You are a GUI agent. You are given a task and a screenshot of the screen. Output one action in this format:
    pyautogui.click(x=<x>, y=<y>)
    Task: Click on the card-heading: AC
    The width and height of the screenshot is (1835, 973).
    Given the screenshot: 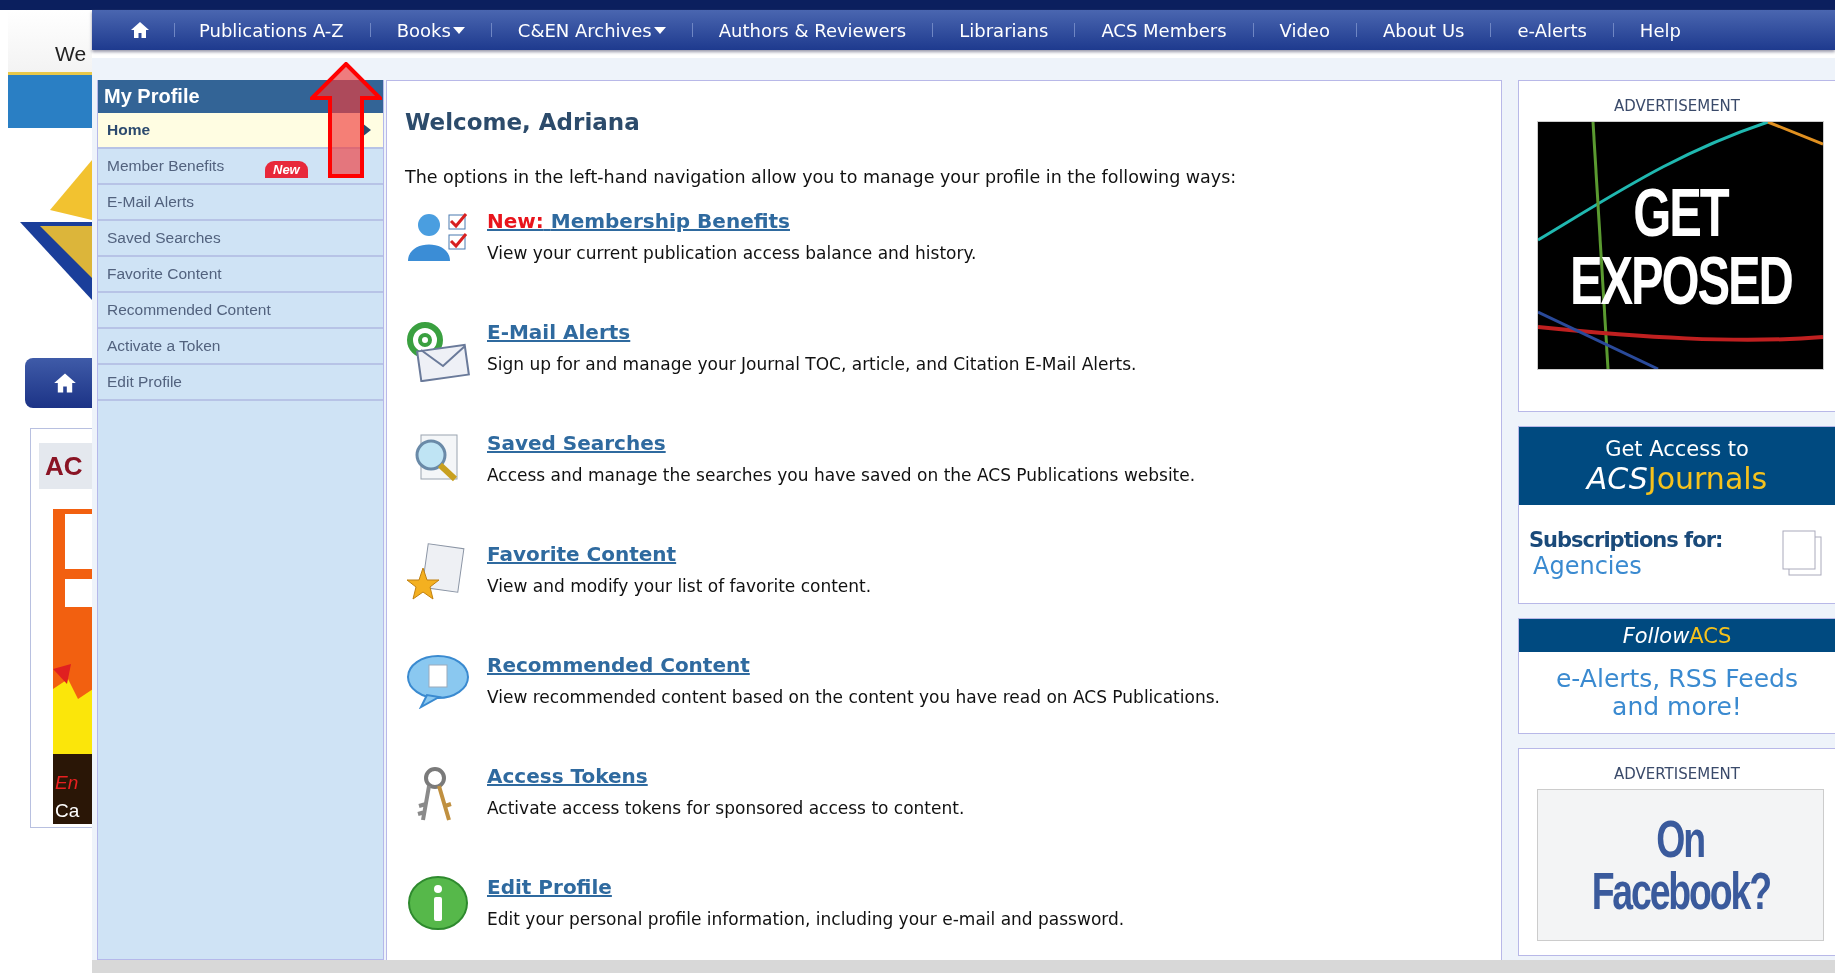 What is the action you would take?
    pyautogui.click(x=65, y=466)
    